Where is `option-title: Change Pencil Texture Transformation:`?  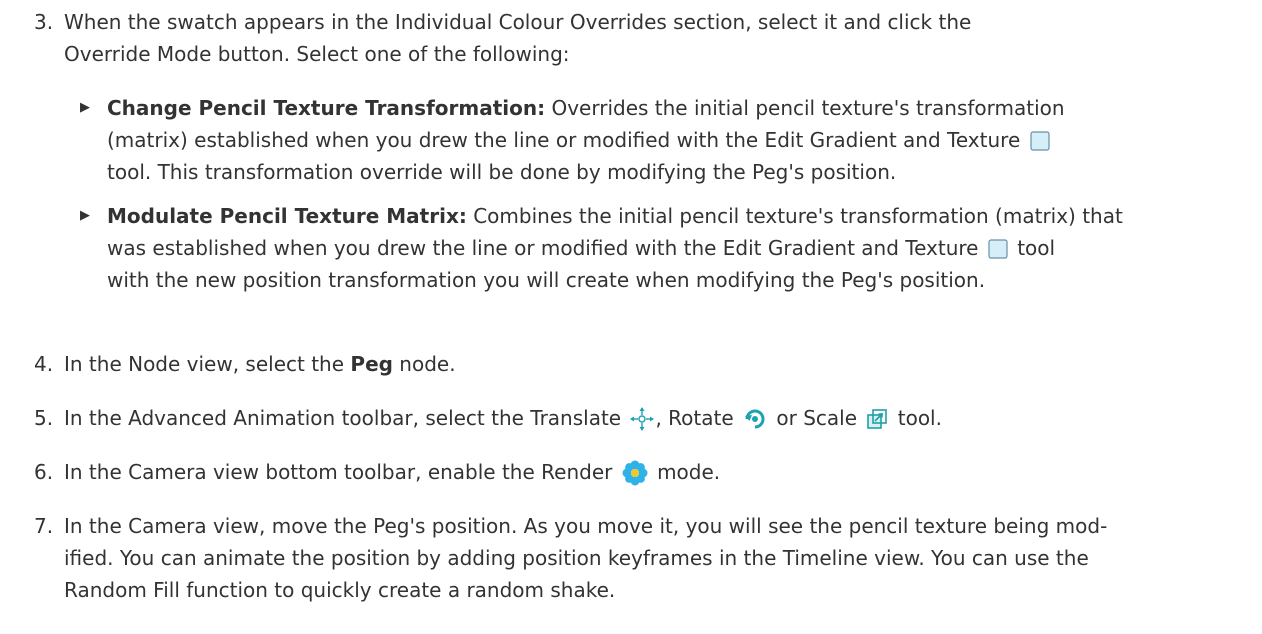
option-title: Change Pencil Texture Transformation: is located at coordinates (326, 108).